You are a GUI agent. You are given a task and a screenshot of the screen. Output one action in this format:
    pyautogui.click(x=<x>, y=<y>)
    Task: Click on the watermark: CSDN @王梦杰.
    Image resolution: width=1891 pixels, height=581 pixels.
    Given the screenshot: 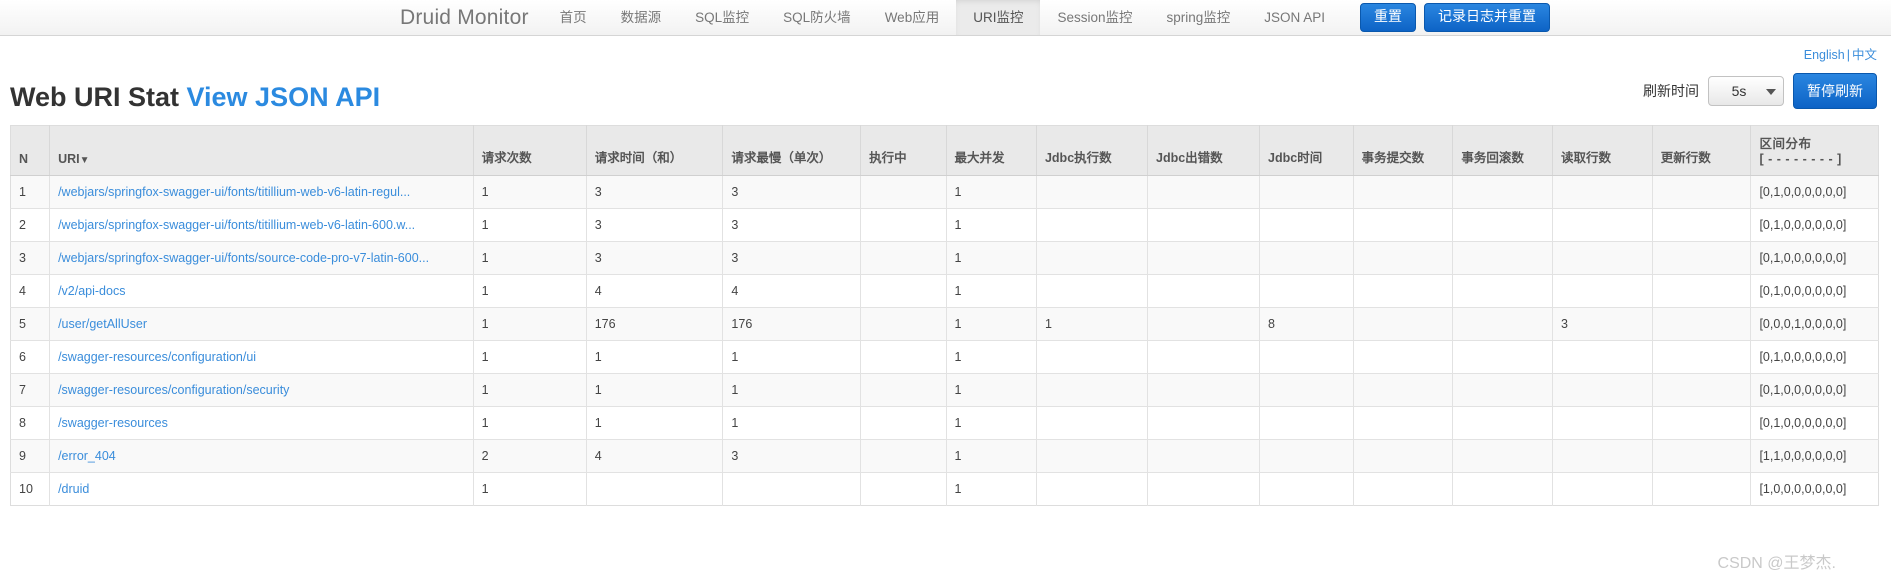 What is the action you would take?
    pyautogui.click(x=1776, y=563)
    